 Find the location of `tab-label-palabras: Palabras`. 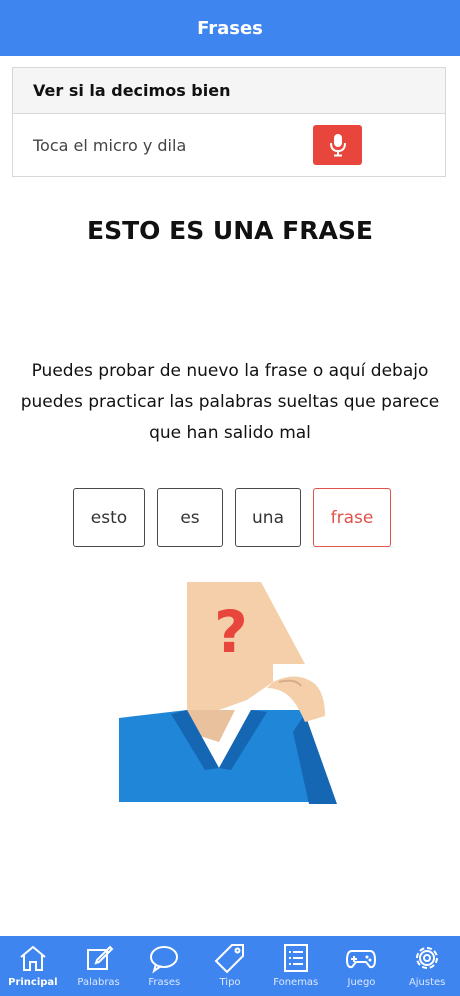

tab-label-palabras: Palabras is located at coordinates (98, 982).